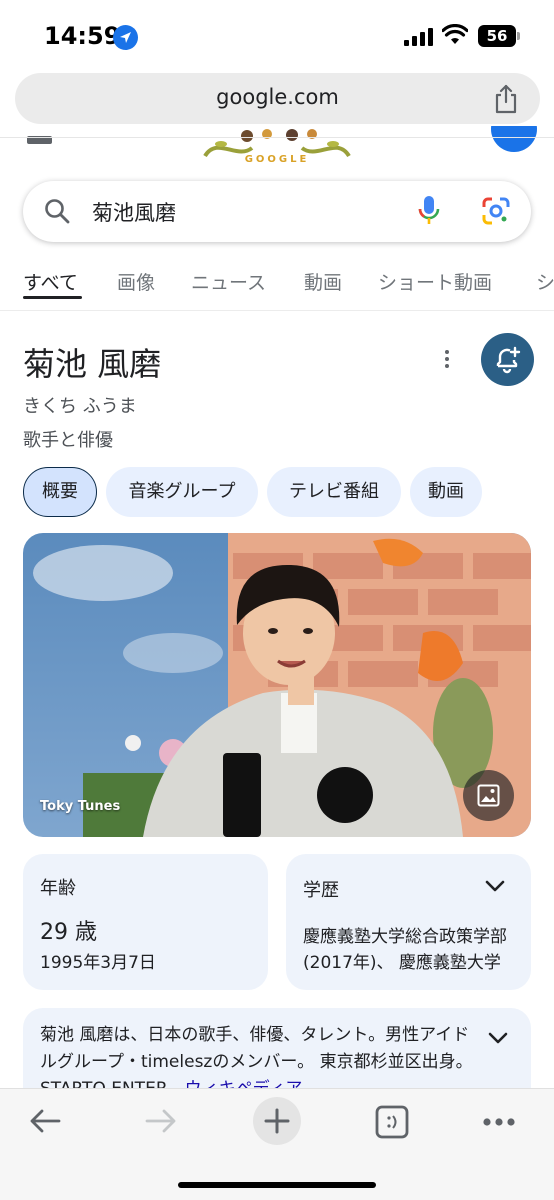 The height and width of the screenshot is (1200, 554). I want to click on tab-news: ニュース, so click(228, 281).